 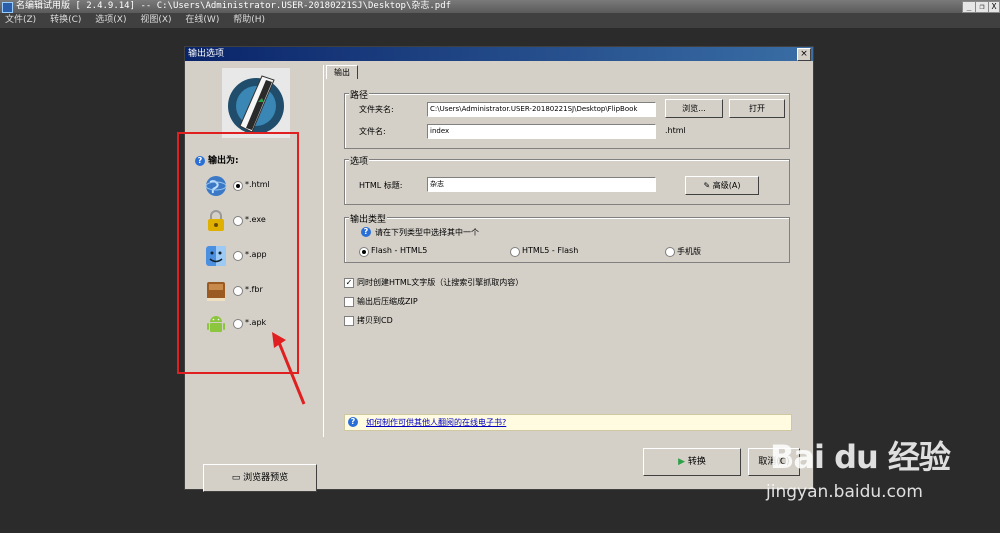 I want to click on output-type-hint: 请在下列类型中选择其中一个, so click(x=427, y=232).